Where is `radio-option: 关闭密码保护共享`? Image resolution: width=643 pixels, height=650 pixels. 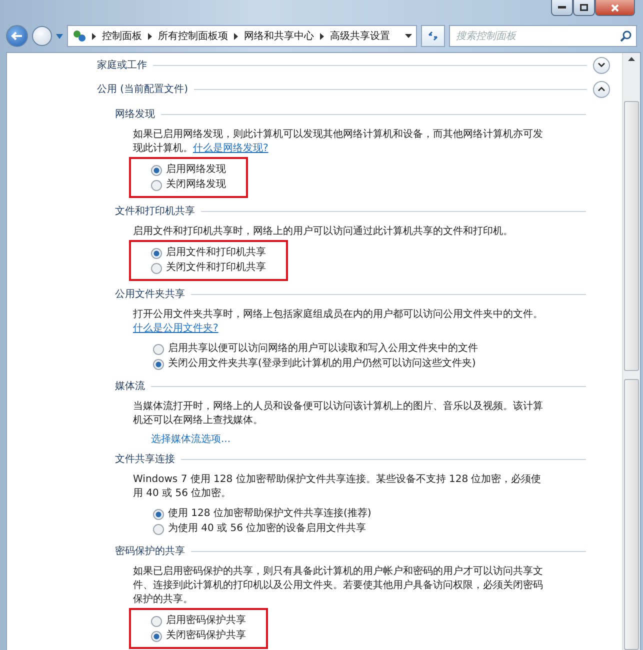 radio-option: 关闭密码保护共享 is located at coordinates (198, 636).